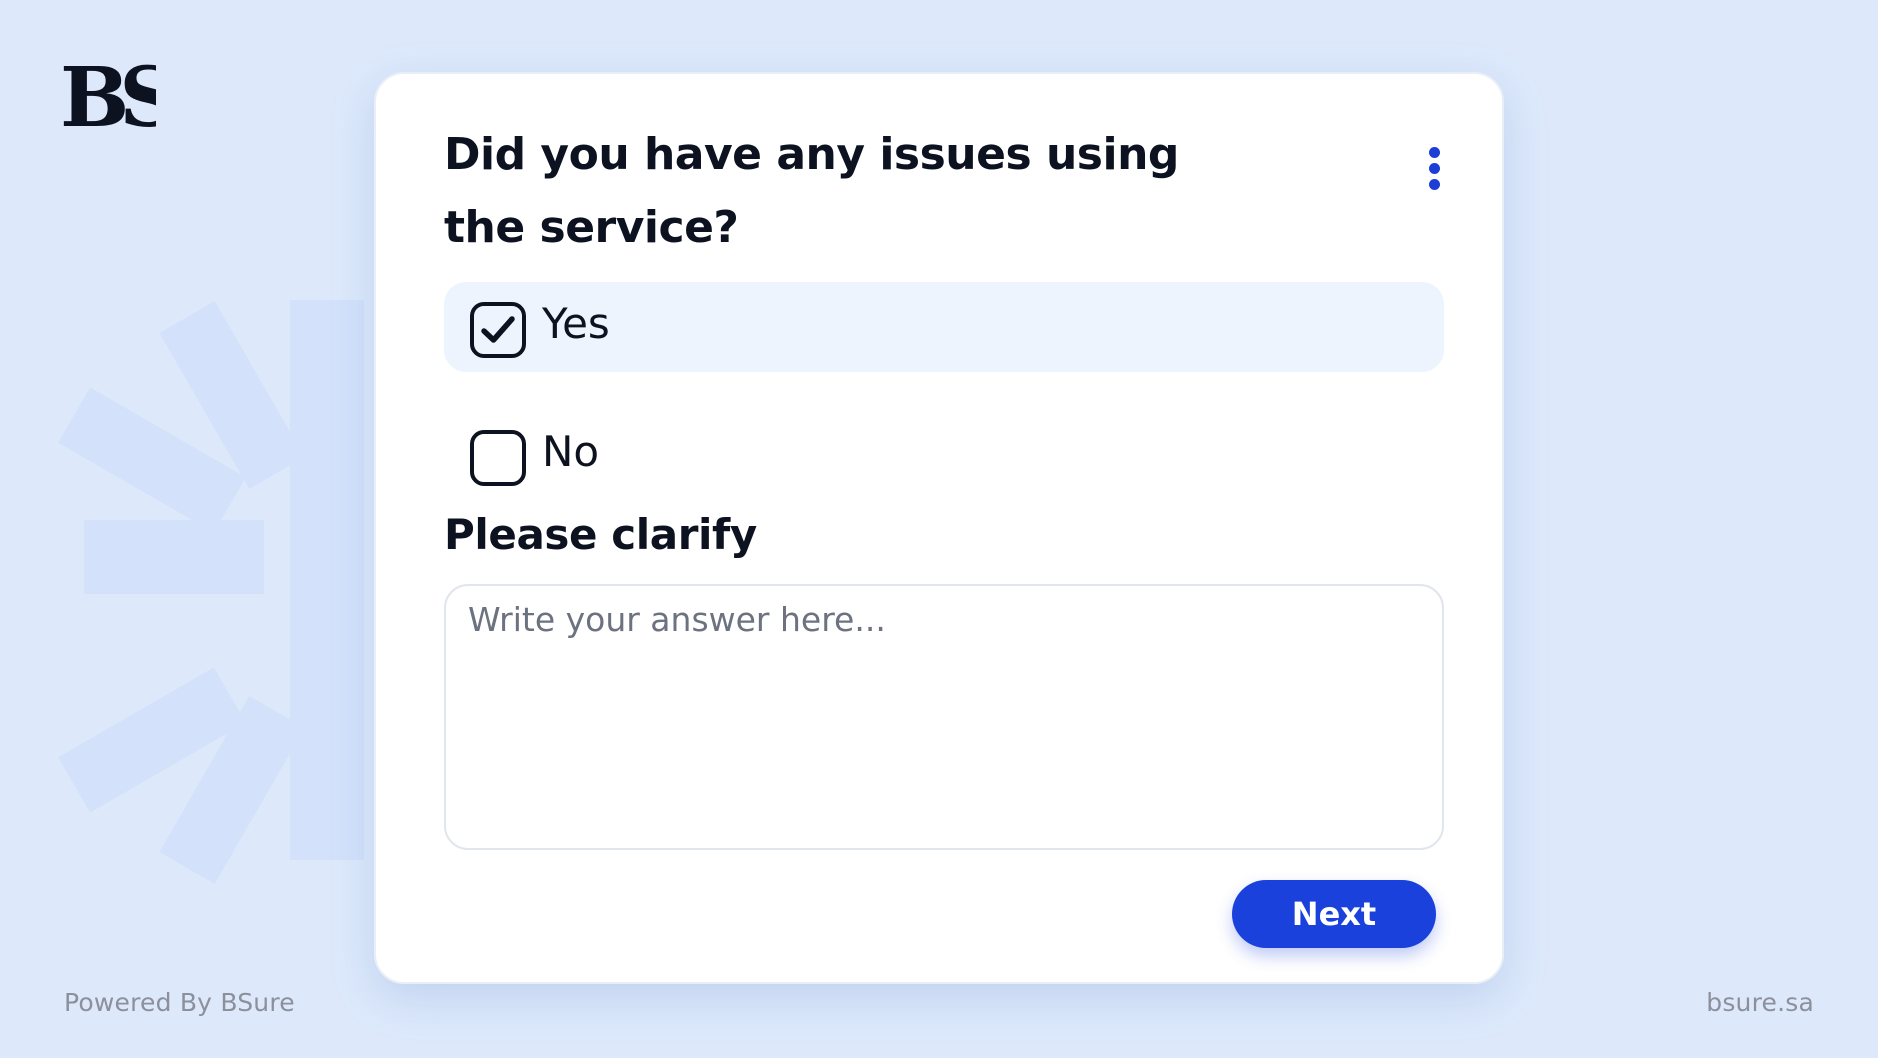 The height and width of the screenshot is (1058, 1878). I want to click on powered-by-text: Powered By BSure, so click(179, 1002).